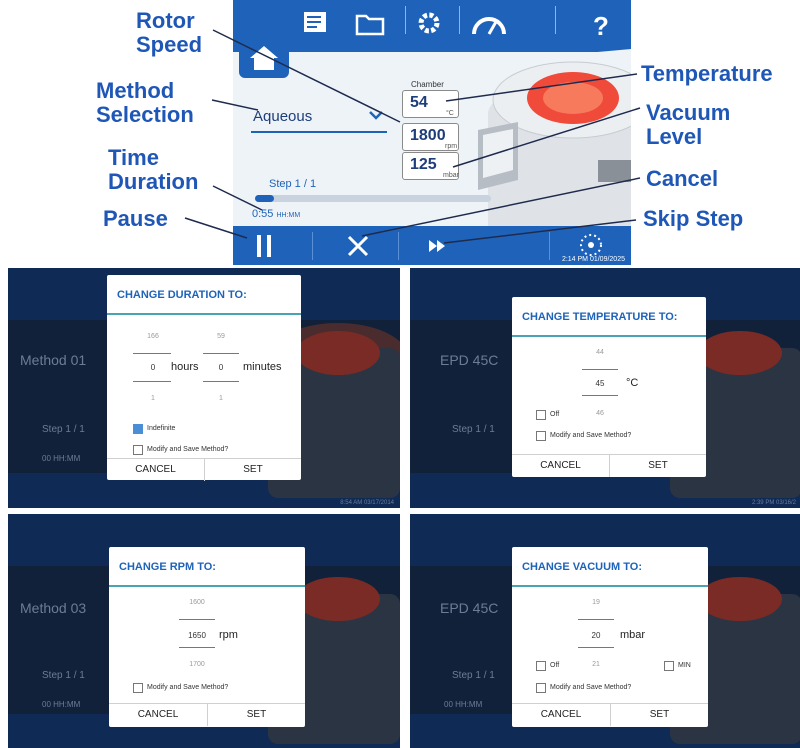 This screenshot has width=800, height=748. Describe the element at coordinates (197, 664) in the screenshot. I see `rpm-next: 1700` at that location.